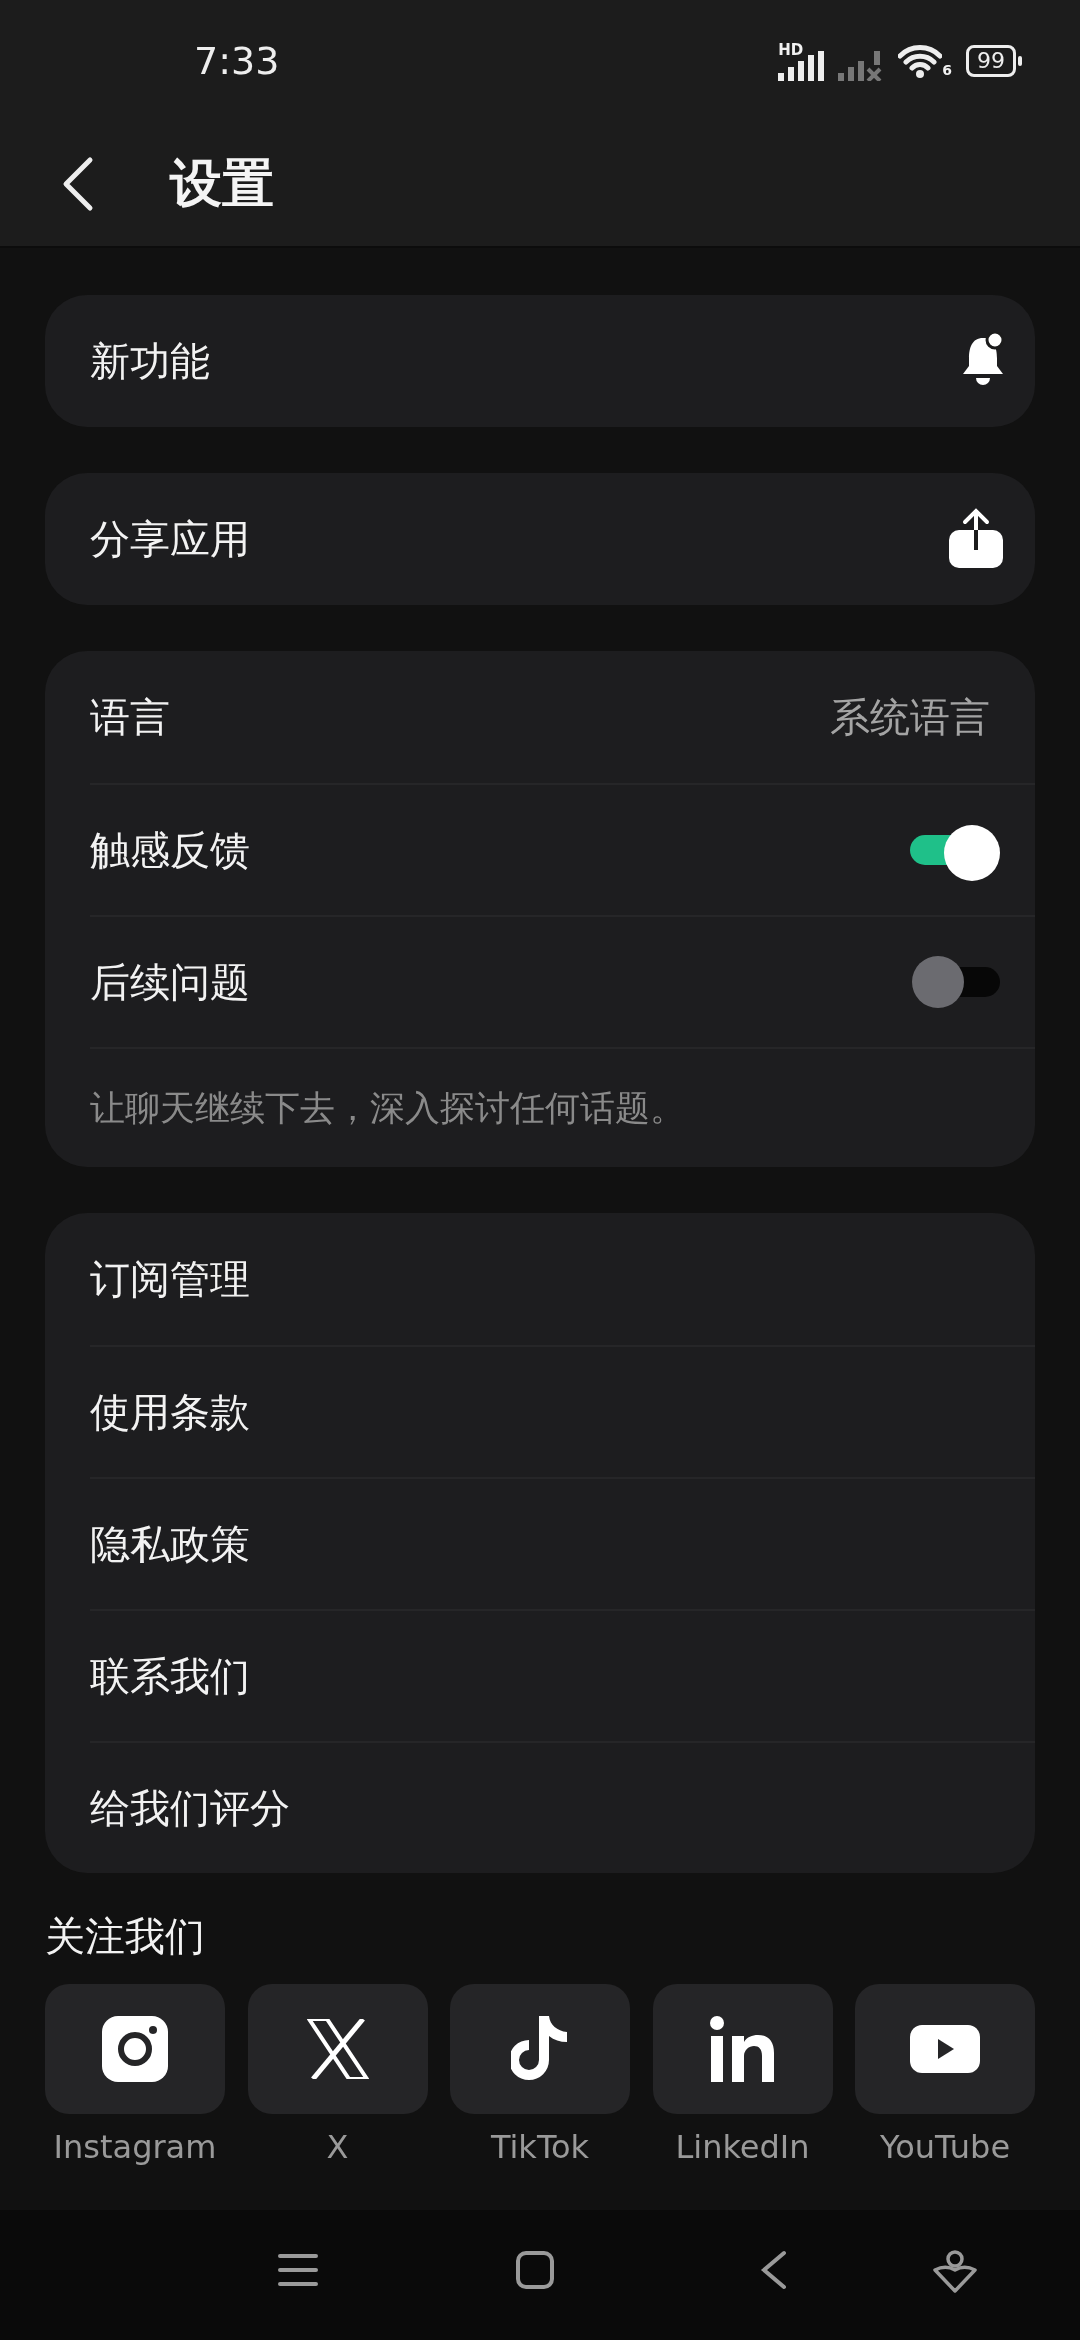  Describe the element at coordinates (130, 717) in the screenshot. I see `row-label: 语言` at that location.